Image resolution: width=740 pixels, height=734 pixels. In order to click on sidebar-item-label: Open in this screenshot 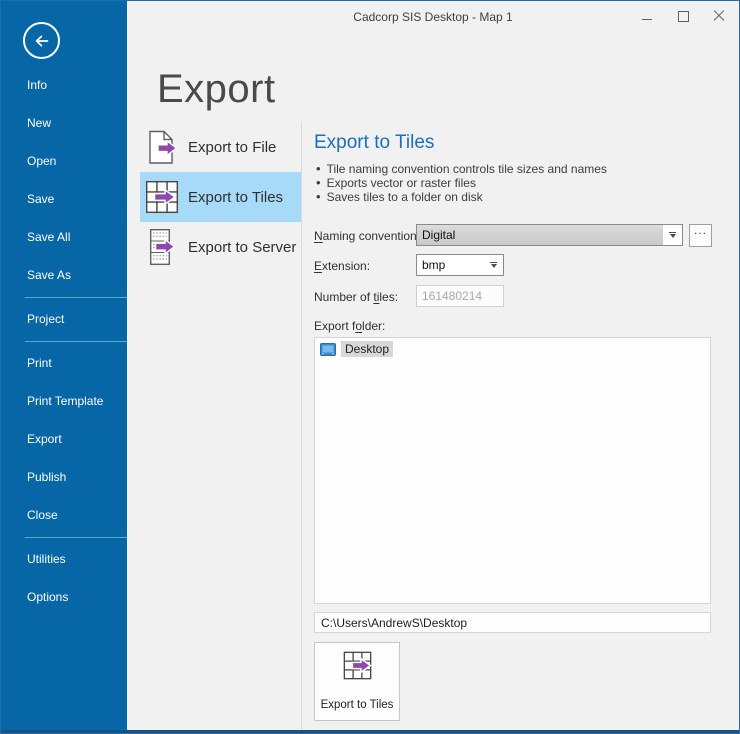, I will do `click(42, 161)`.